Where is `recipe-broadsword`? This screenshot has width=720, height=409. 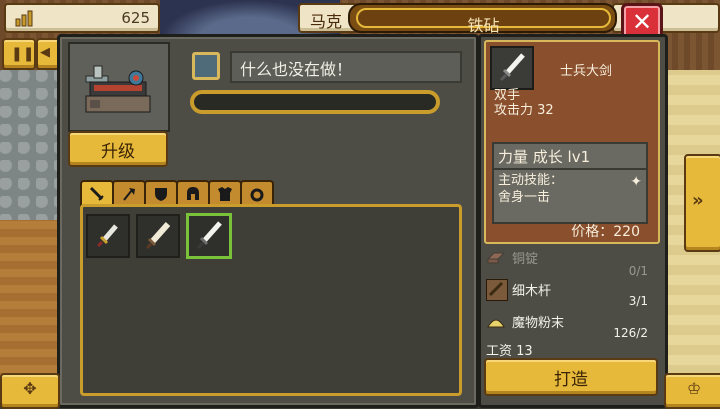 recipe-broadsword is located at coordinates (209, 236).